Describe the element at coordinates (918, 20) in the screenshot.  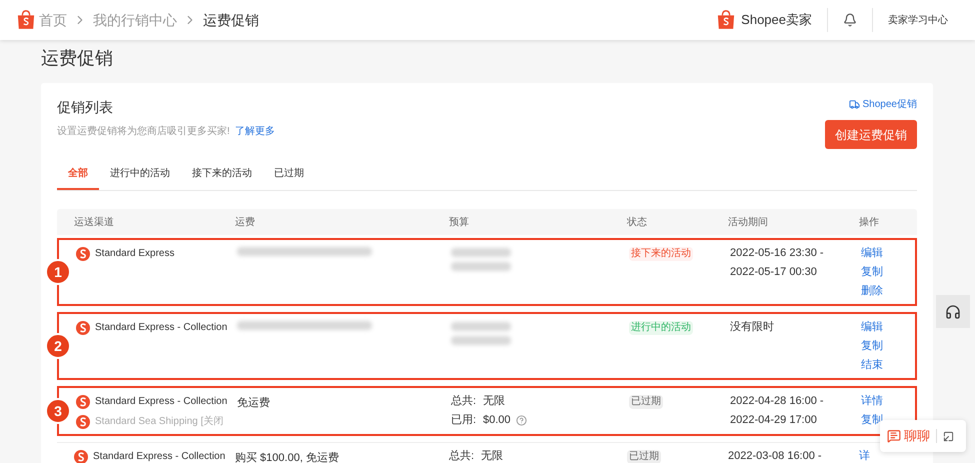
I see `learning-center-link: 卖家学习中心` at that location.